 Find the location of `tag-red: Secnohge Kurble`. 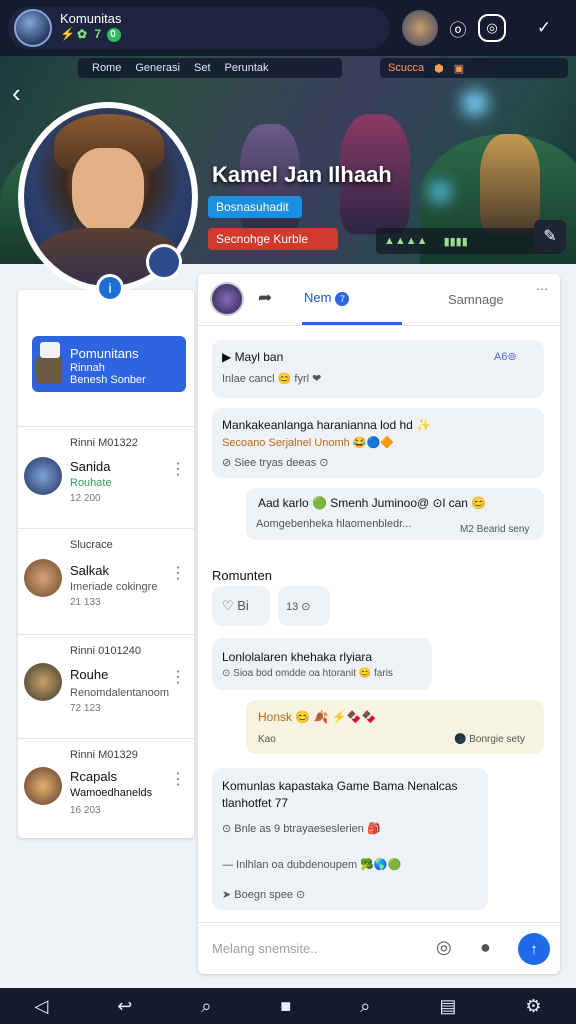

tag-red: Secnohge Kurble is located at coordinates (273, 239).